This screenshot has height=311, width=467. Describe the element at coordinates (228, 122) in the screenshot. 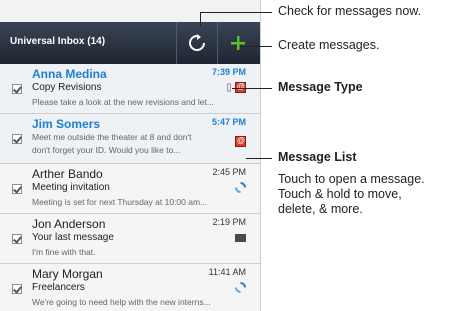

I see `message-time: 5:47 PM` at that location.